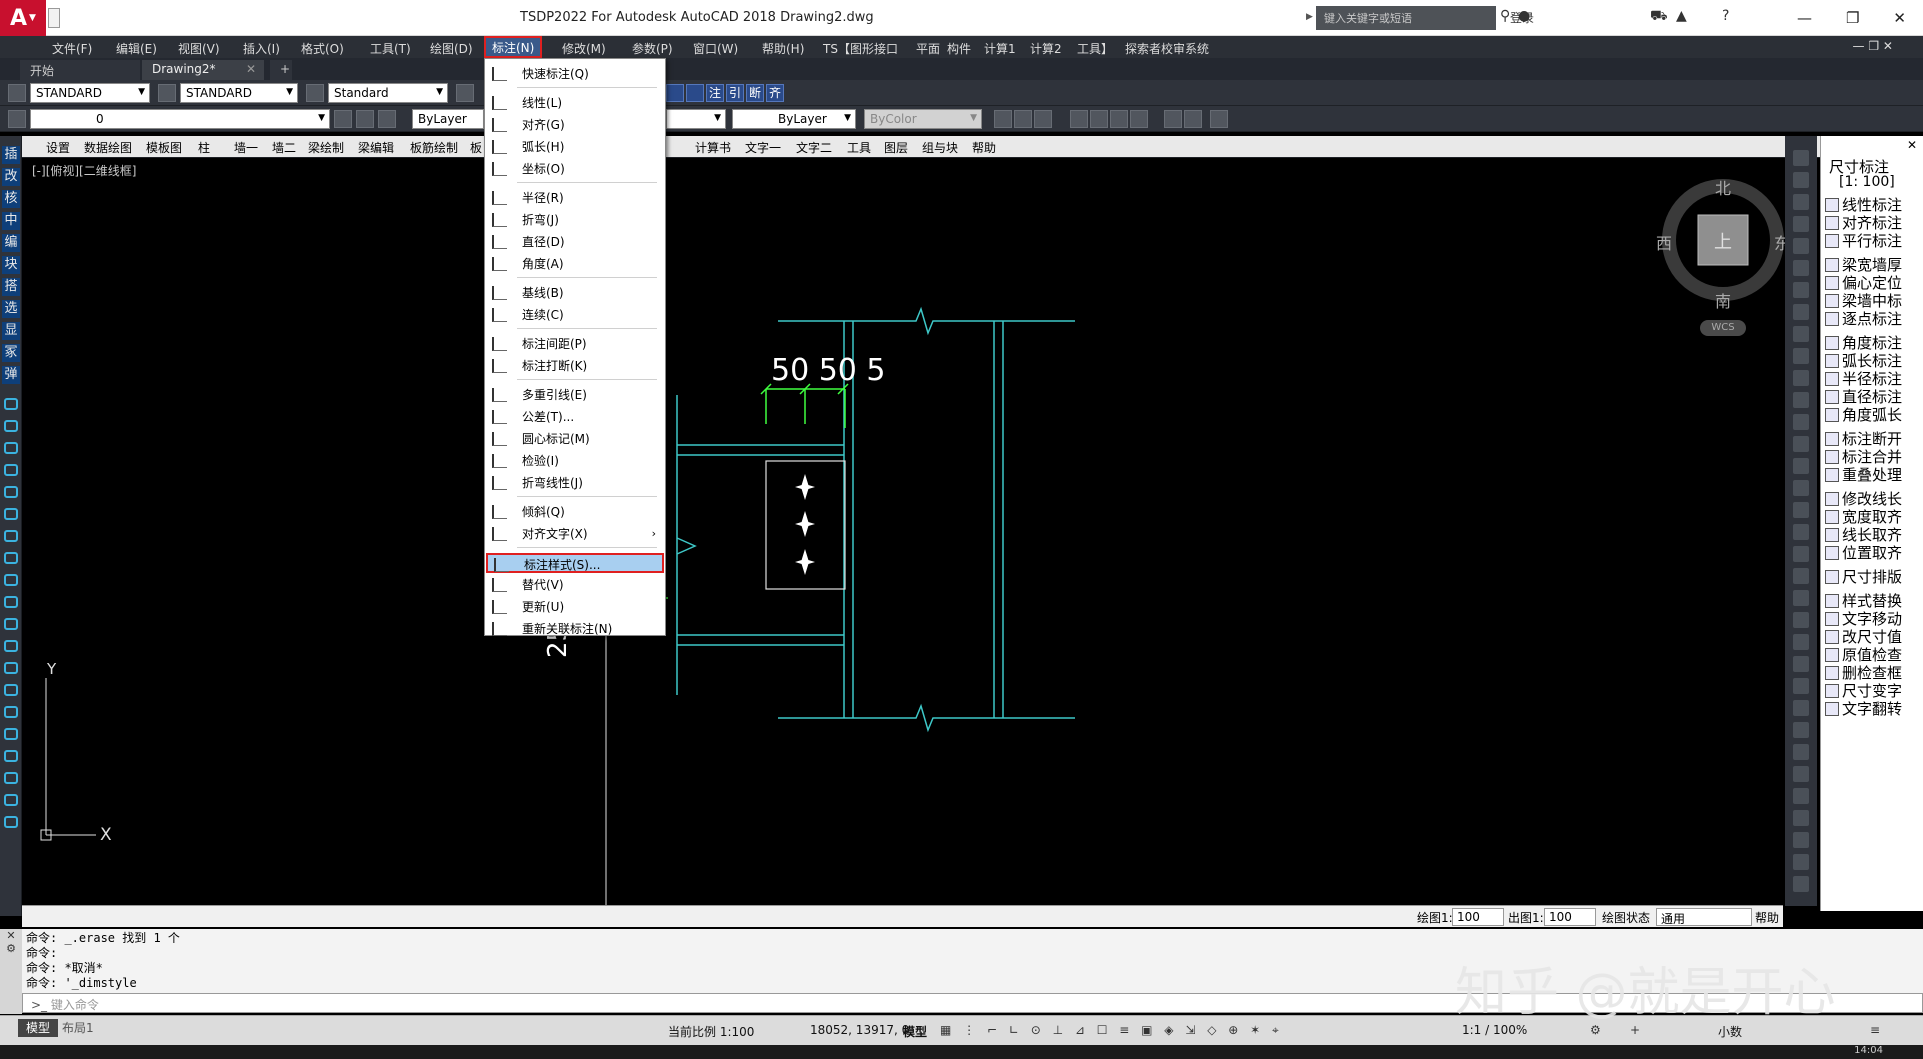  Describe the element at coordinates (1863, 265) in the screenshot. I see `palette-item: 梁宽墙厚` at that location.